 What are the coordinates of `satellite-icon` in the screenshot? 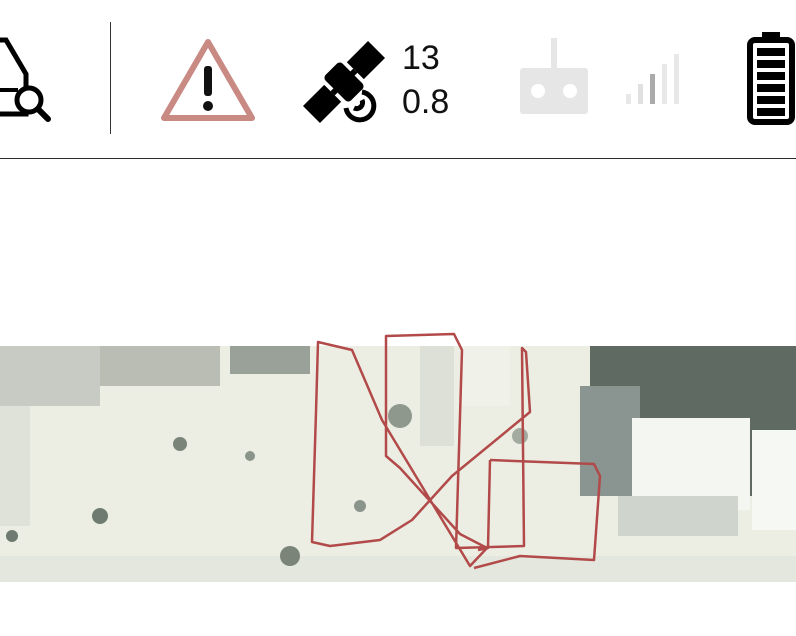 It's located at (344, 82).